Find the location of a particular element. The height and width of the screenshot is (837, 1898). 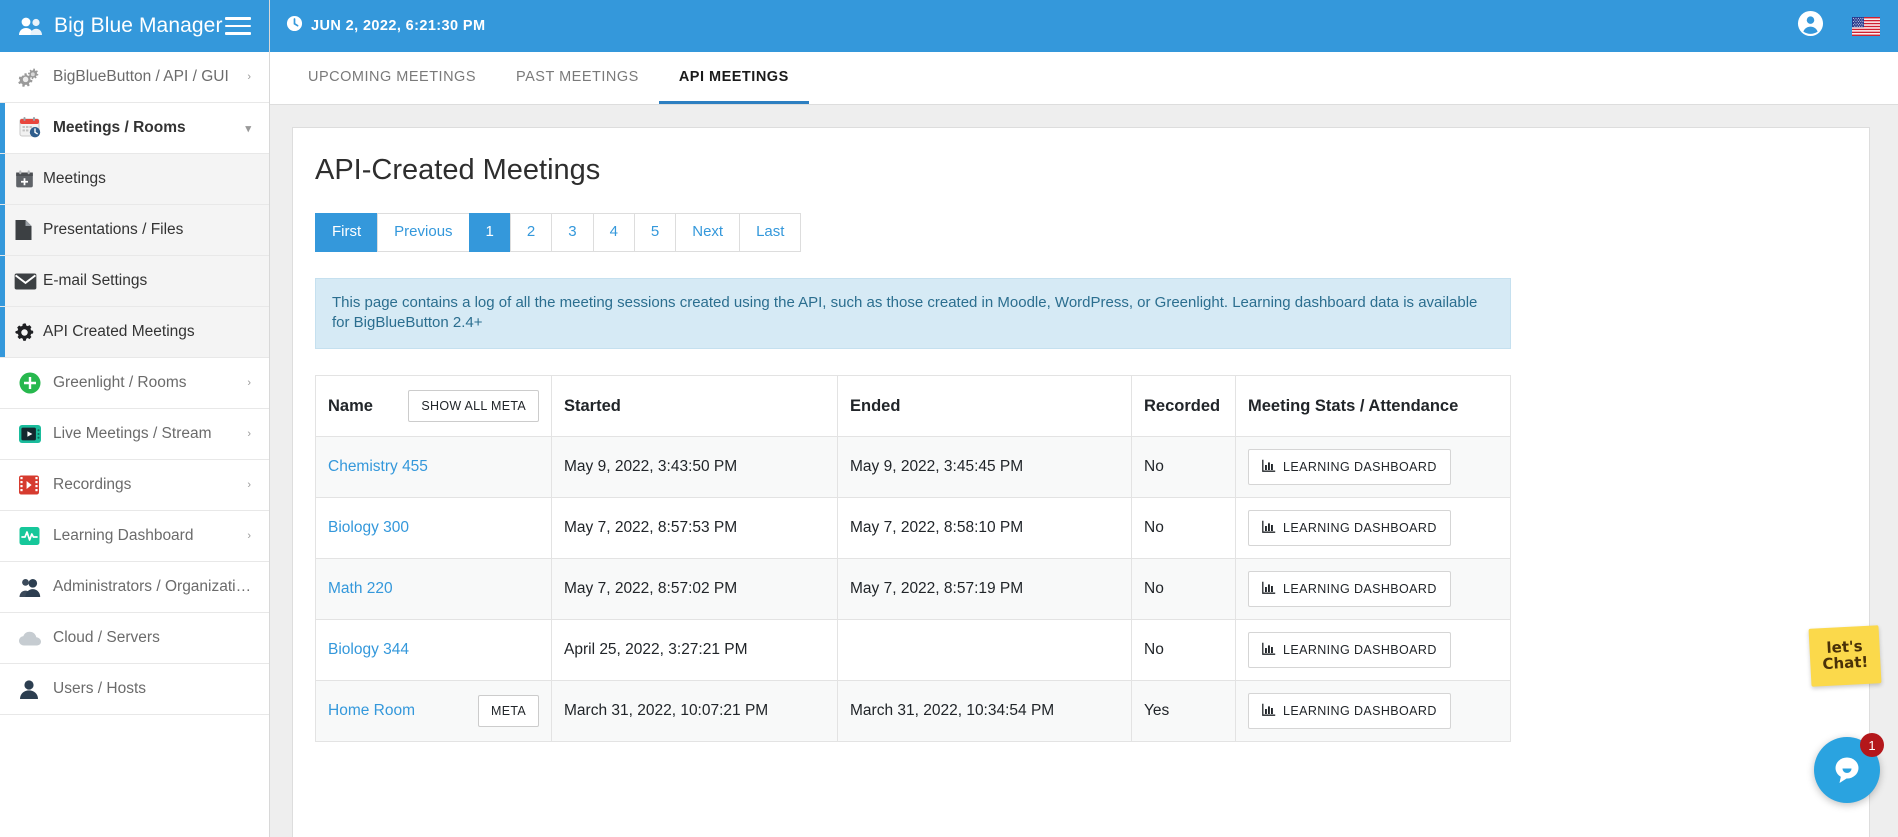

pagination-page-5: 5 is located at coordinates (654, 232).